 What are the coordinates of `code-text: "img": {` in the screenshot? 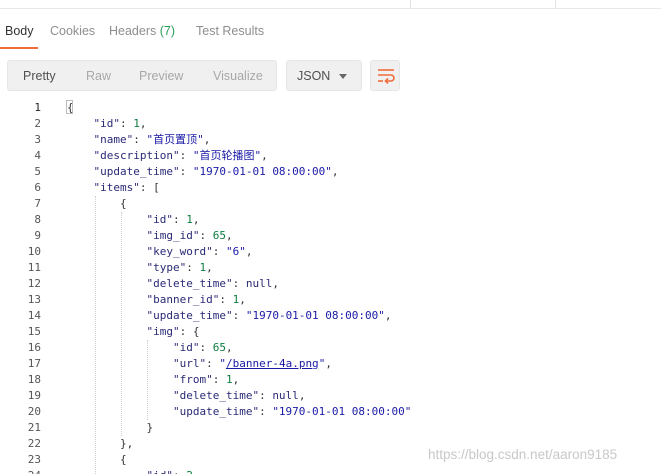 It's located at (173, 331).